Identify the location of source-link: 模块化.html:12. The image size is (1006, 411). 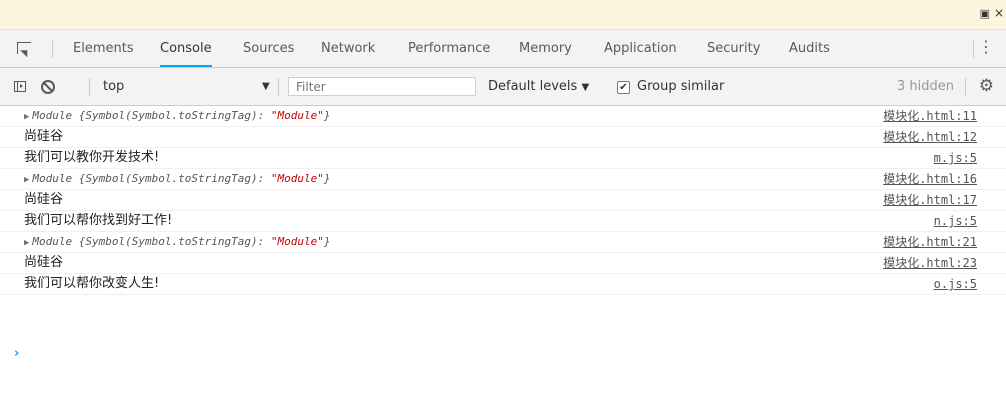
(930, 137).